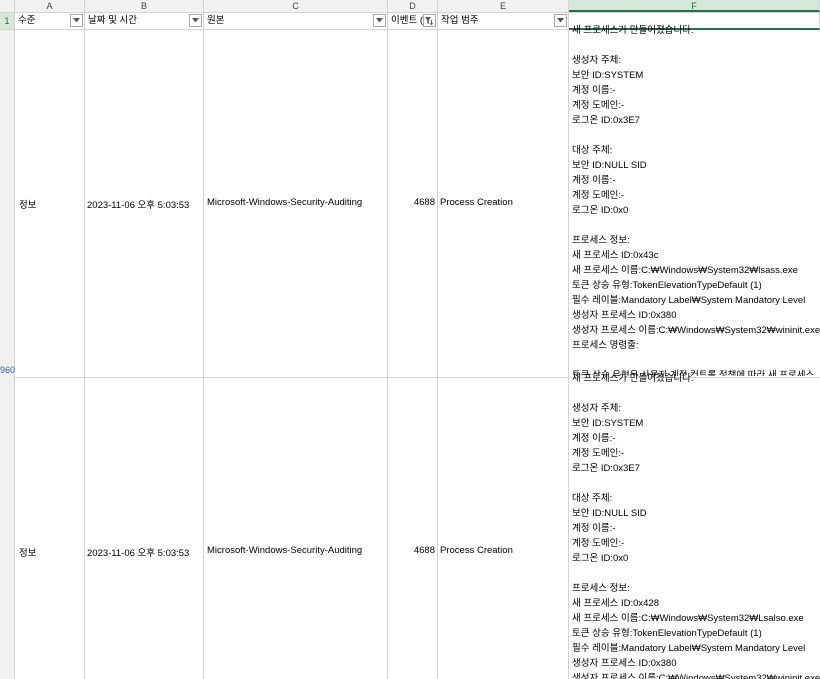 The image size is (820, 679). I want to click on column-header-d: D, so click(413, 6).